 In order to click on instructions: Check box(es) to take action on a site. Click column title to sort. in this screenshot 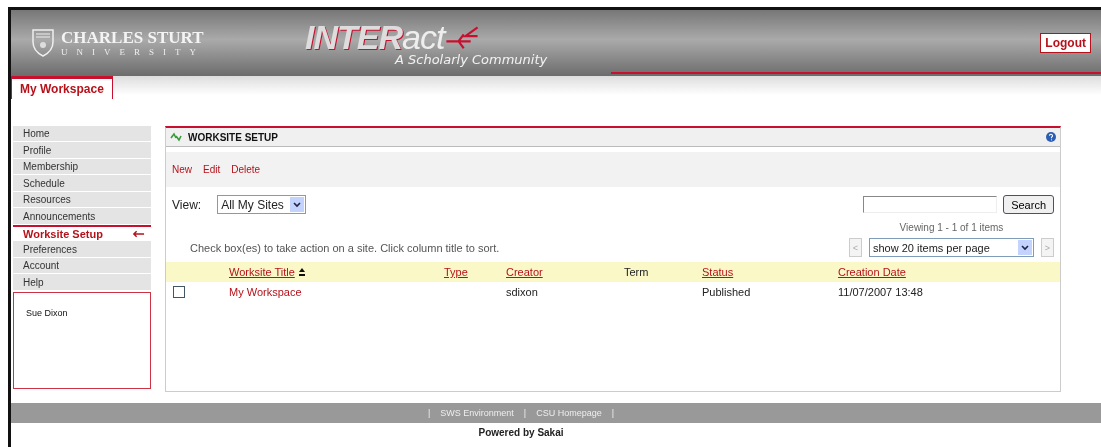, I will do `click(345, 249)`.